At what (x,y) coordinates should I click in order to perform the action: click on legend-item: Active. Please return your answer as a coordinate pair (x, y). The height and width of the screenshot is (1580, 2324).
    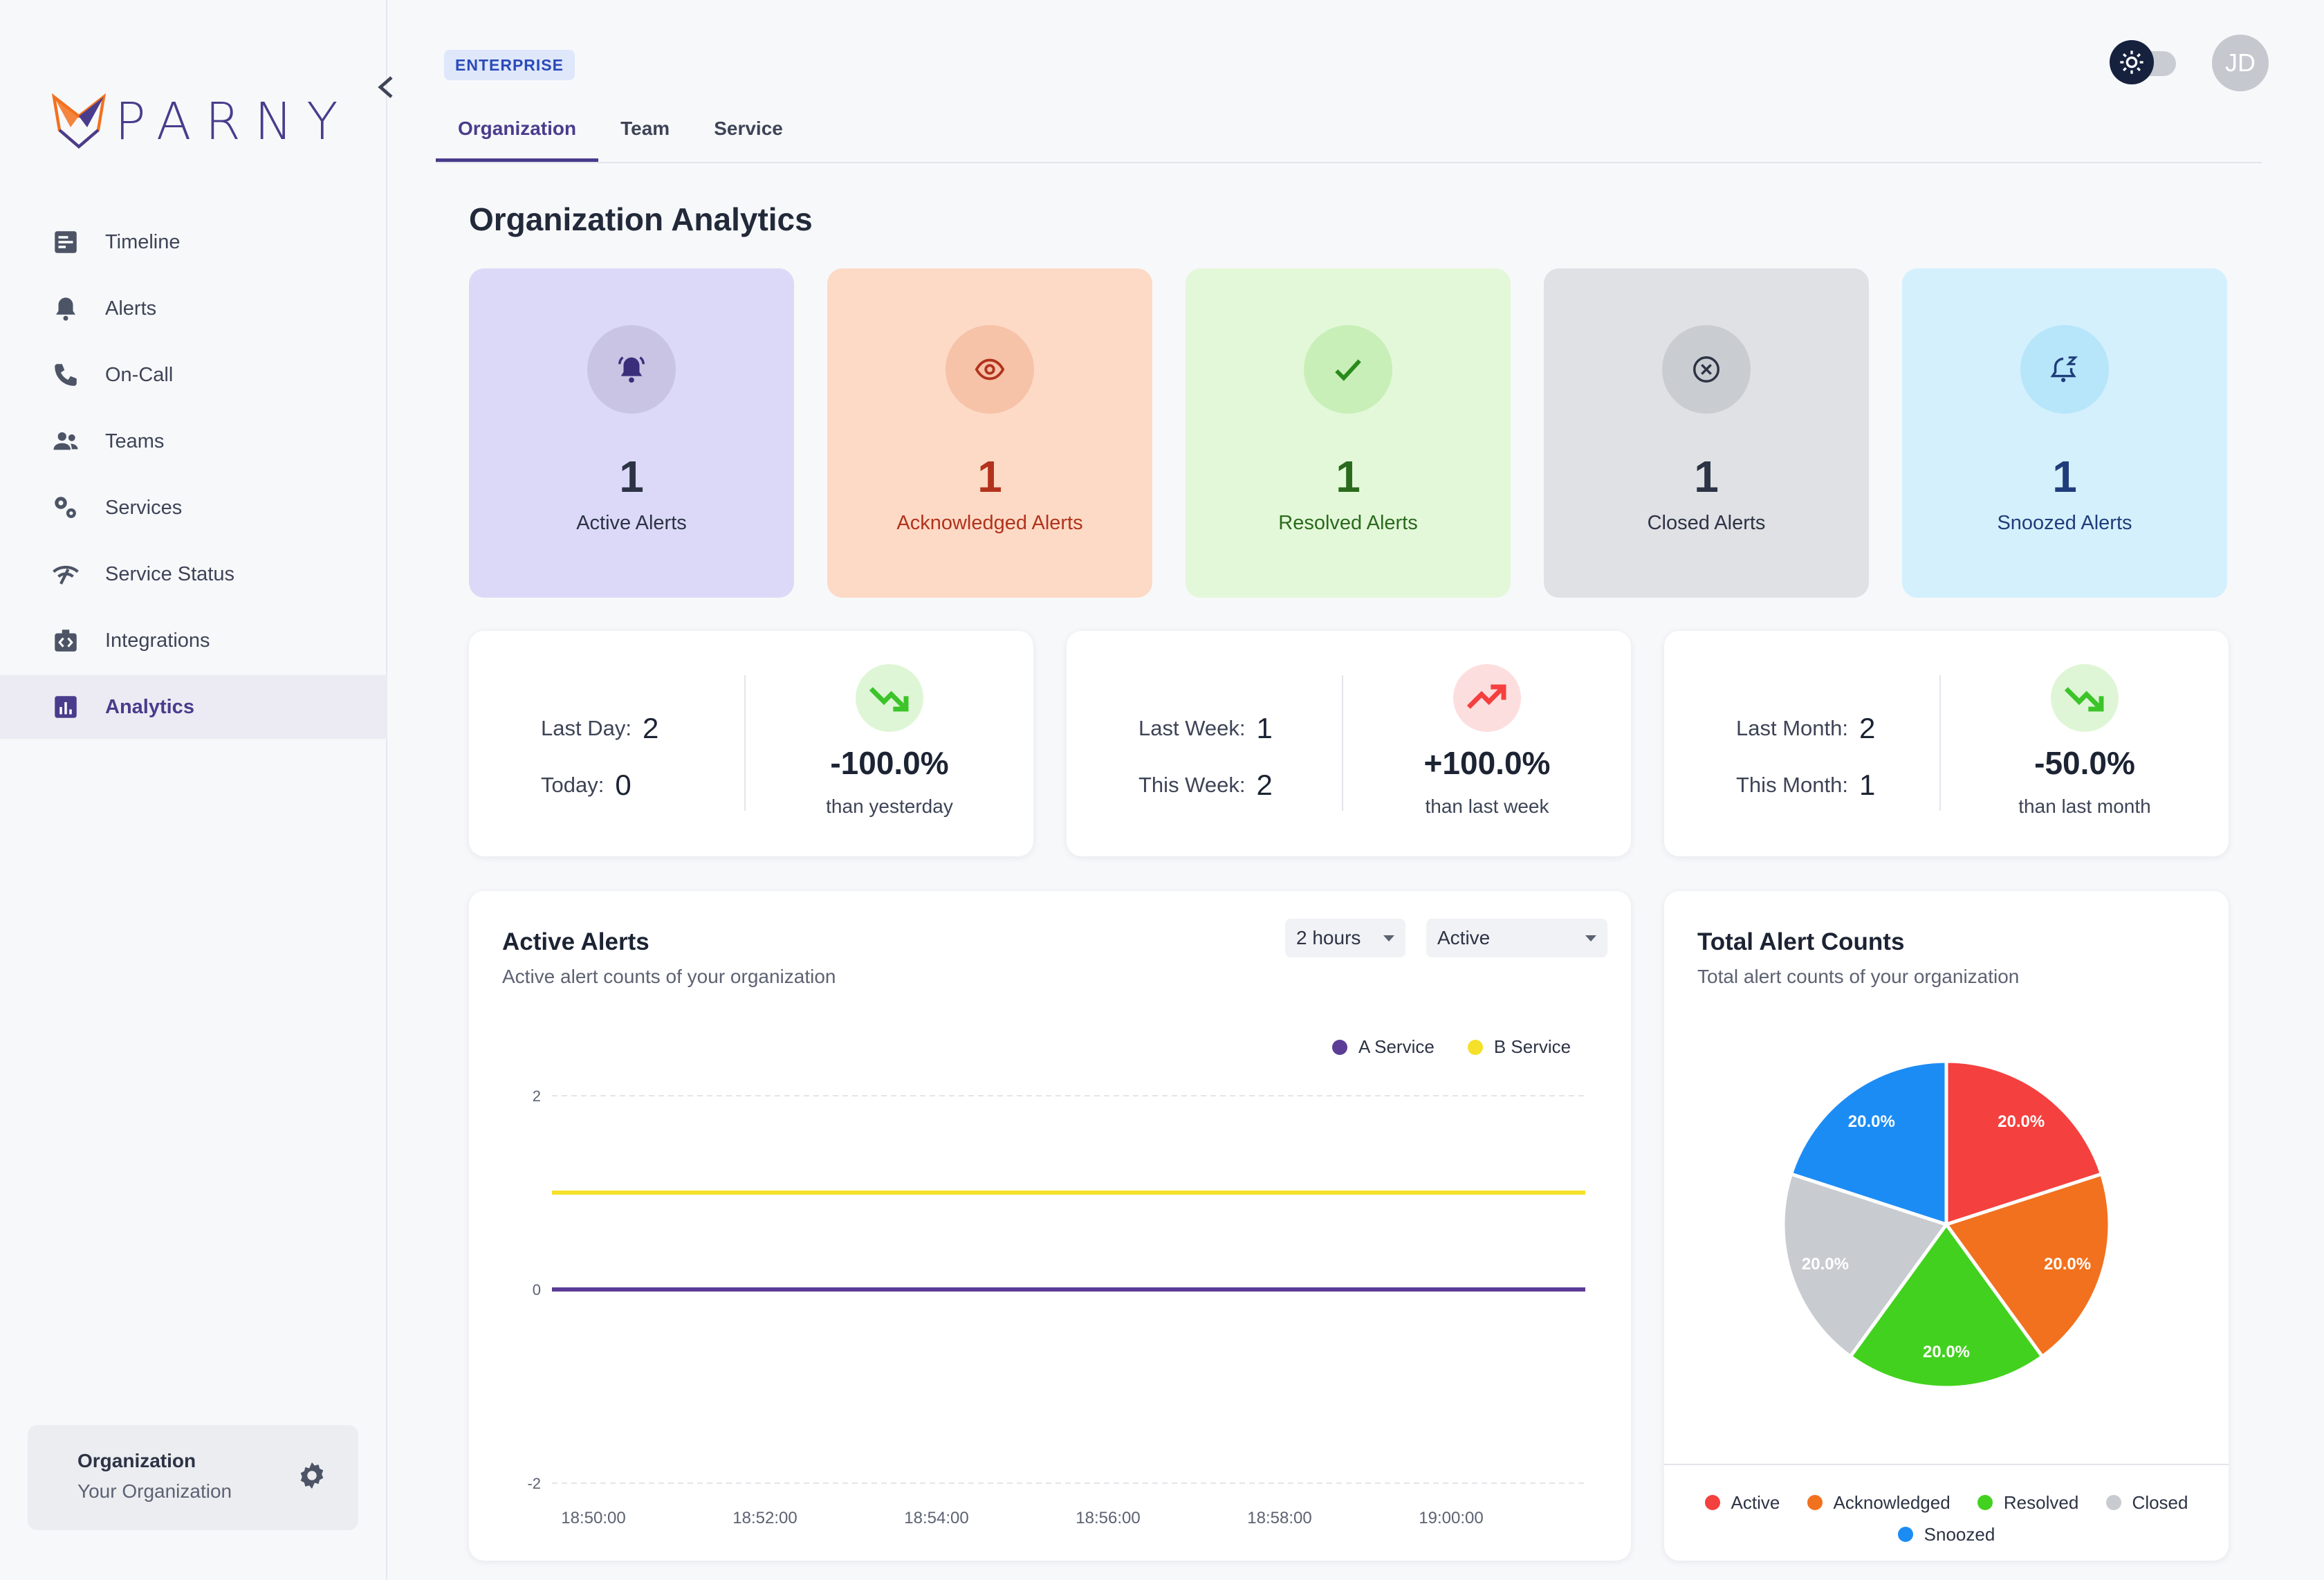
    Looking at the image, I should click on (1742, 1502).